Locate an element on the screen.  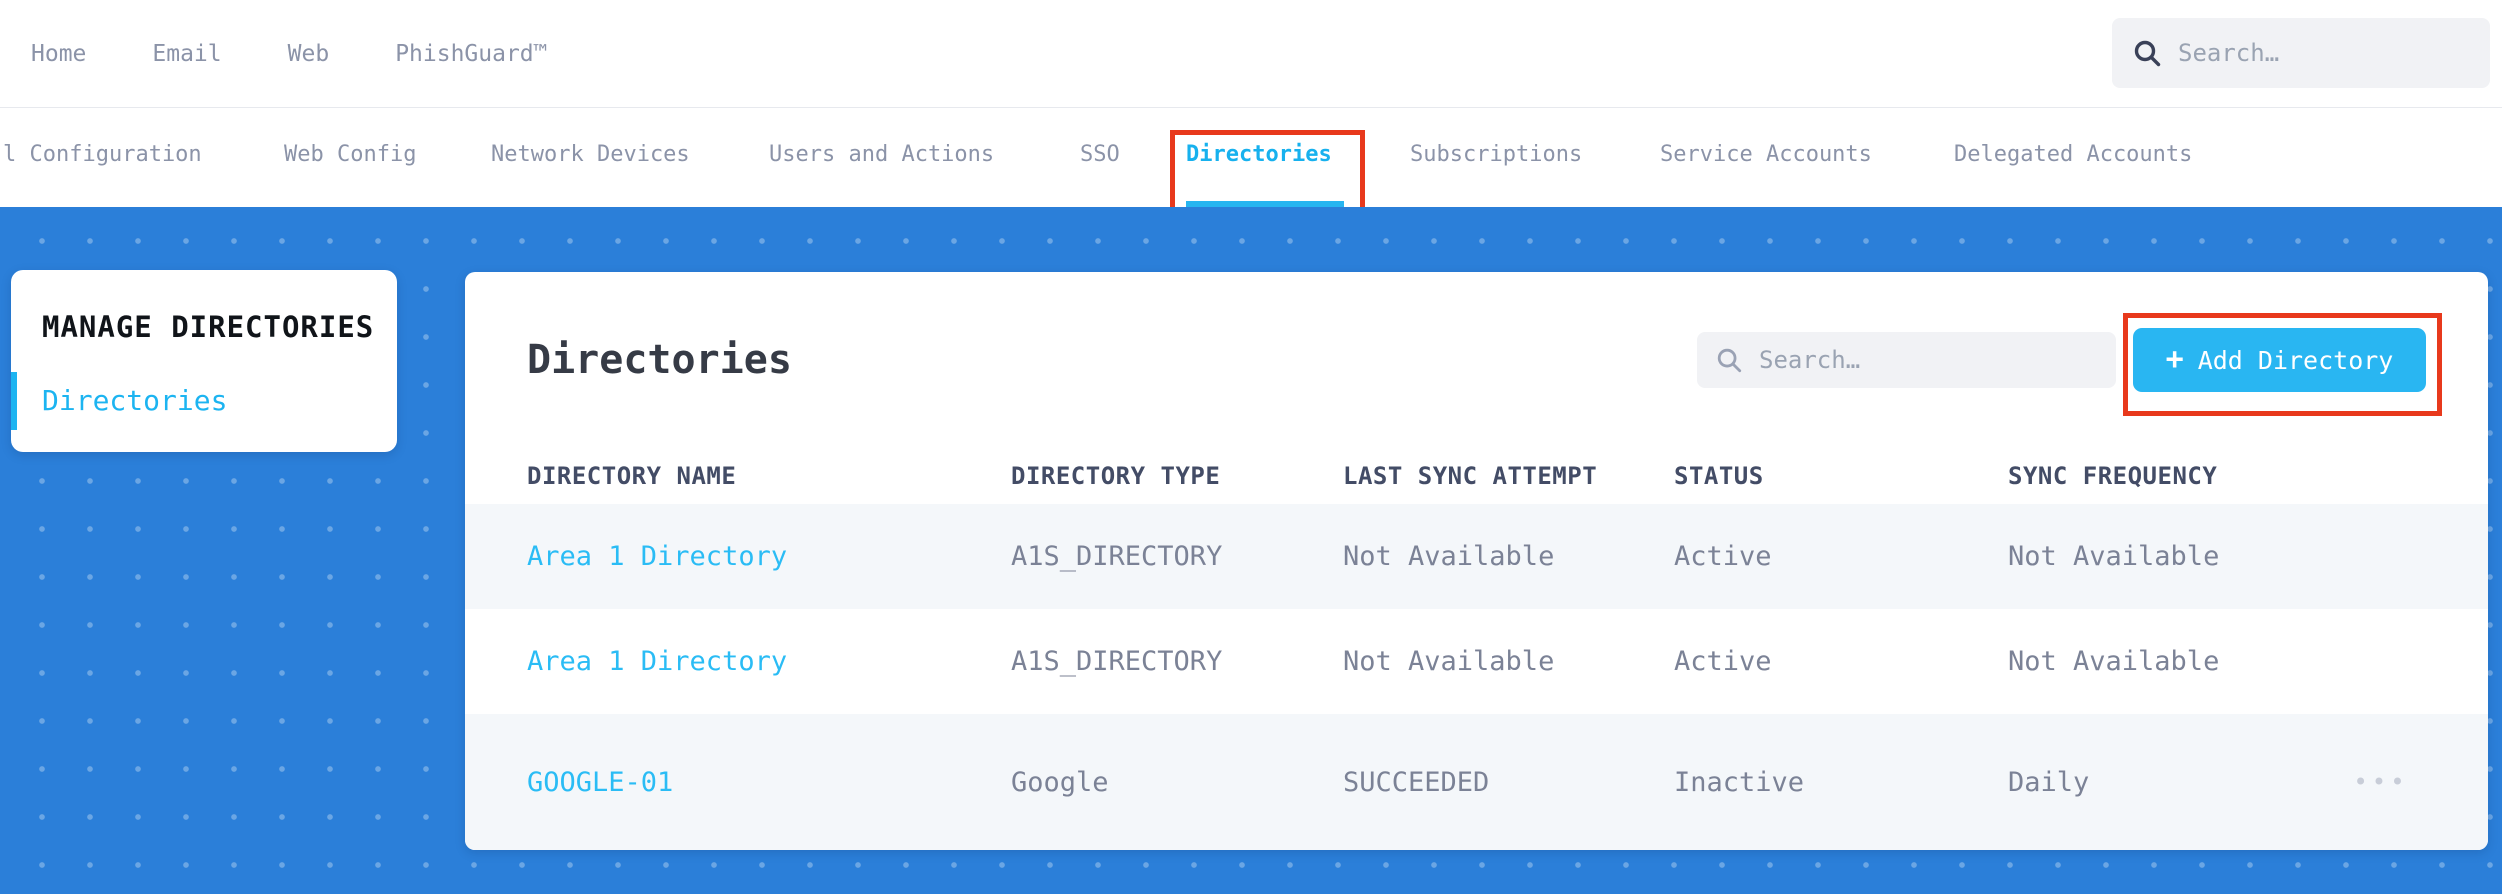
global-search is located at coordinates (2301, 53).